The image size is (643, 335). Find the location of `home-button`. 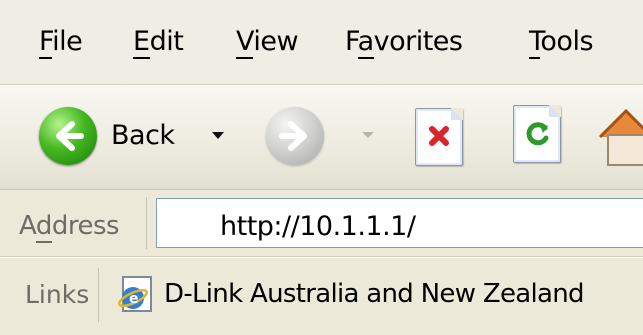

home-button is located at coordinates (619, 136).